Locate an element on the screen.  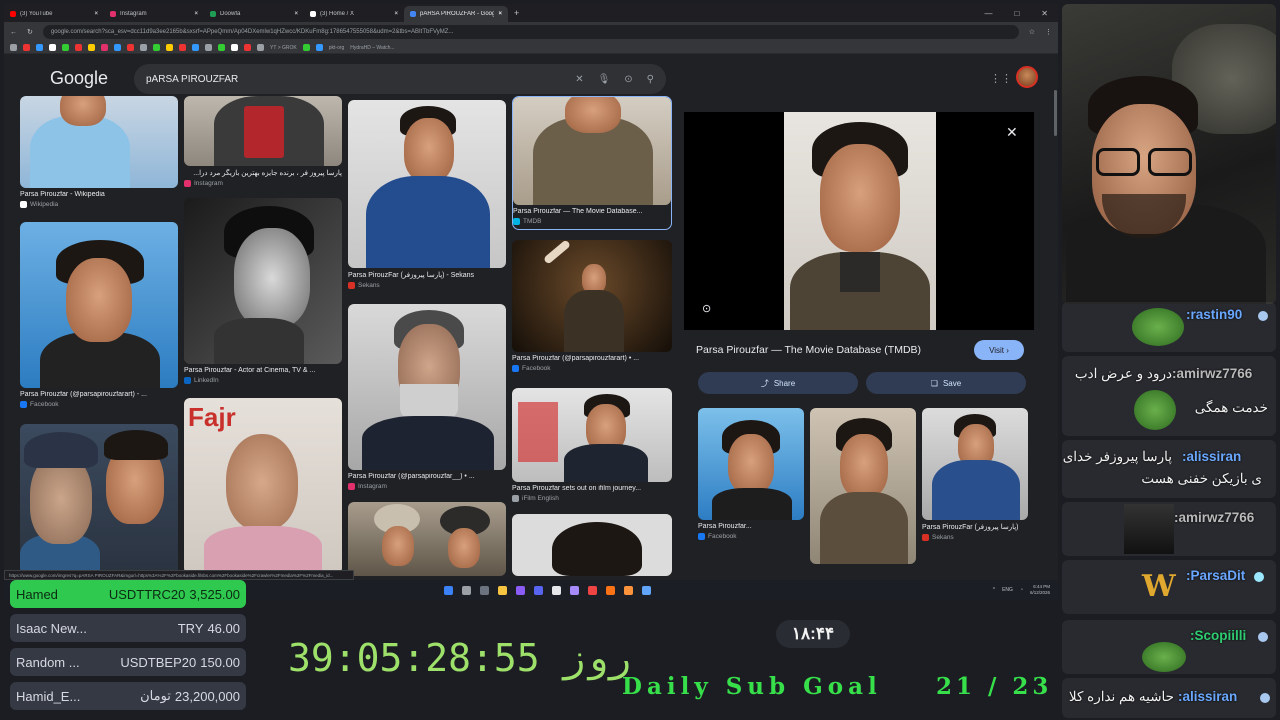
avatar is located at coordinates (1027, 77).